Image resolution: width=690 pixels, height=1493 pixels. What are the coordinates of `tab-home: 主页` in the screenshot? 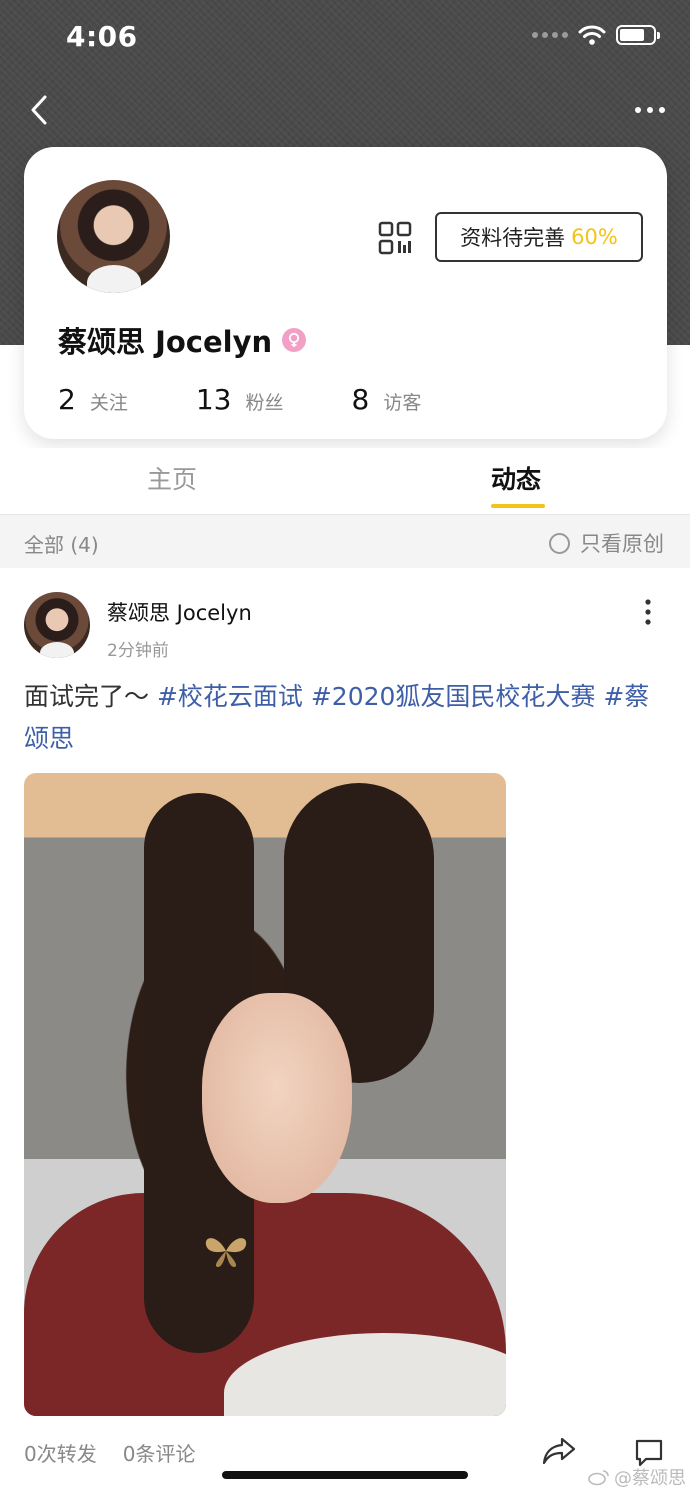 It's located at (172, 478).